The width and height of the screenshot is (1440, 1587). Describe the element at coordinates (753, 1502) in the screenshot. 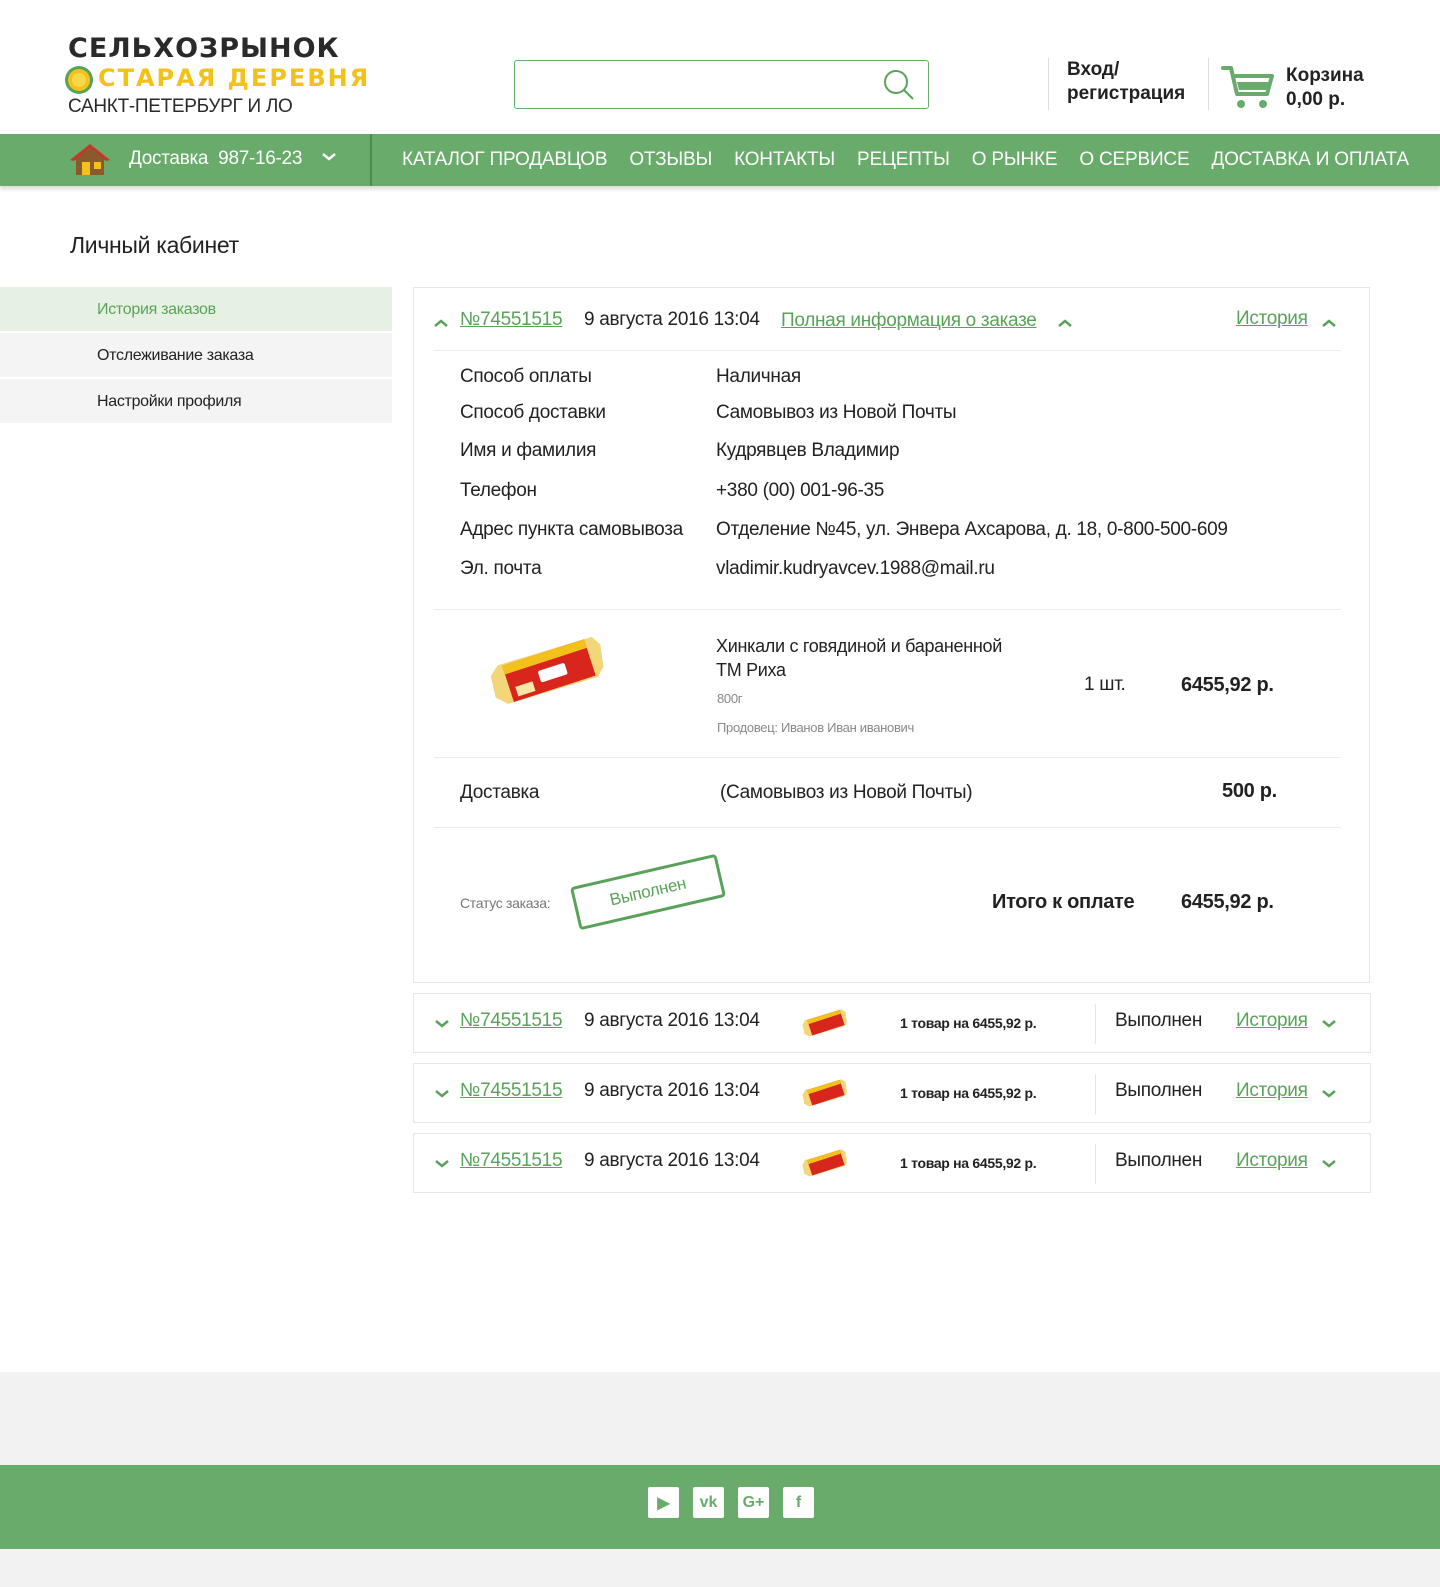

I see `google-plus-icon: G+` at that location.